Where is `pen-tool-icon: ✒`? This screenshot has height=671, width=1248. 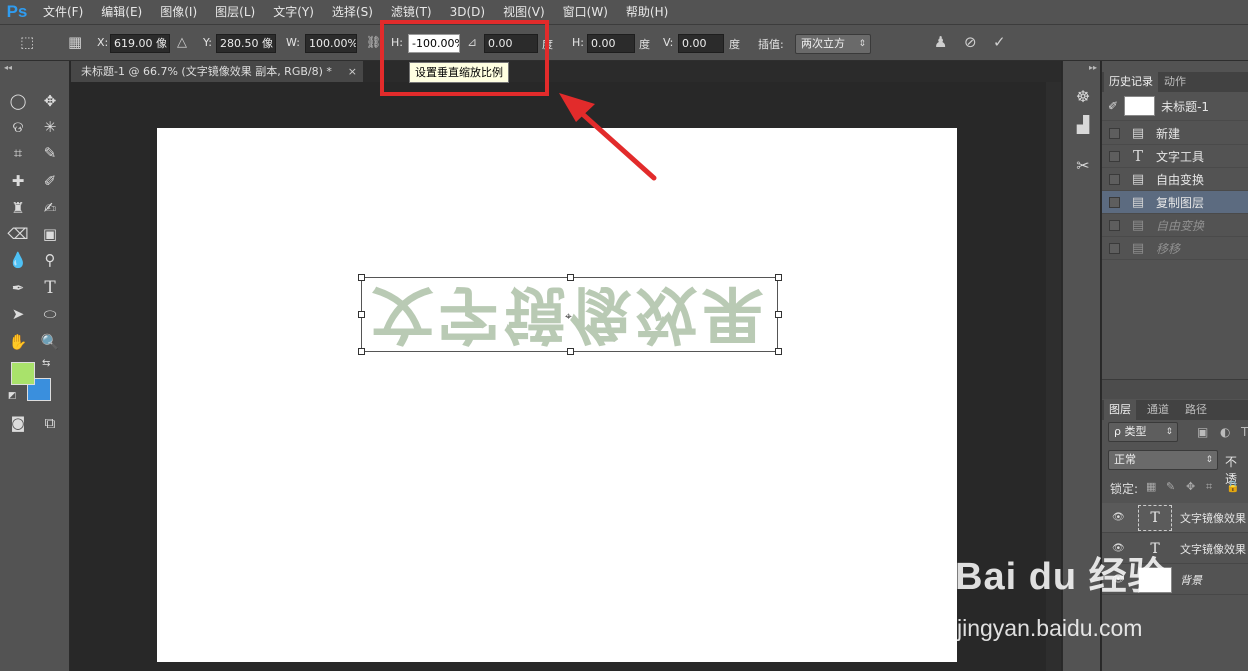
pen-tool-icon: ✒ is located at coordinates (18, 288).